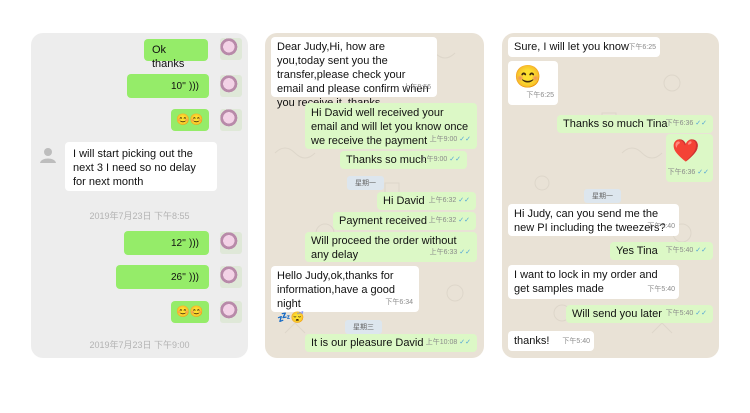 The height and width of the screenshot is (413, 750). I want to click on message-time: 下午6:34, so click(399, 302).